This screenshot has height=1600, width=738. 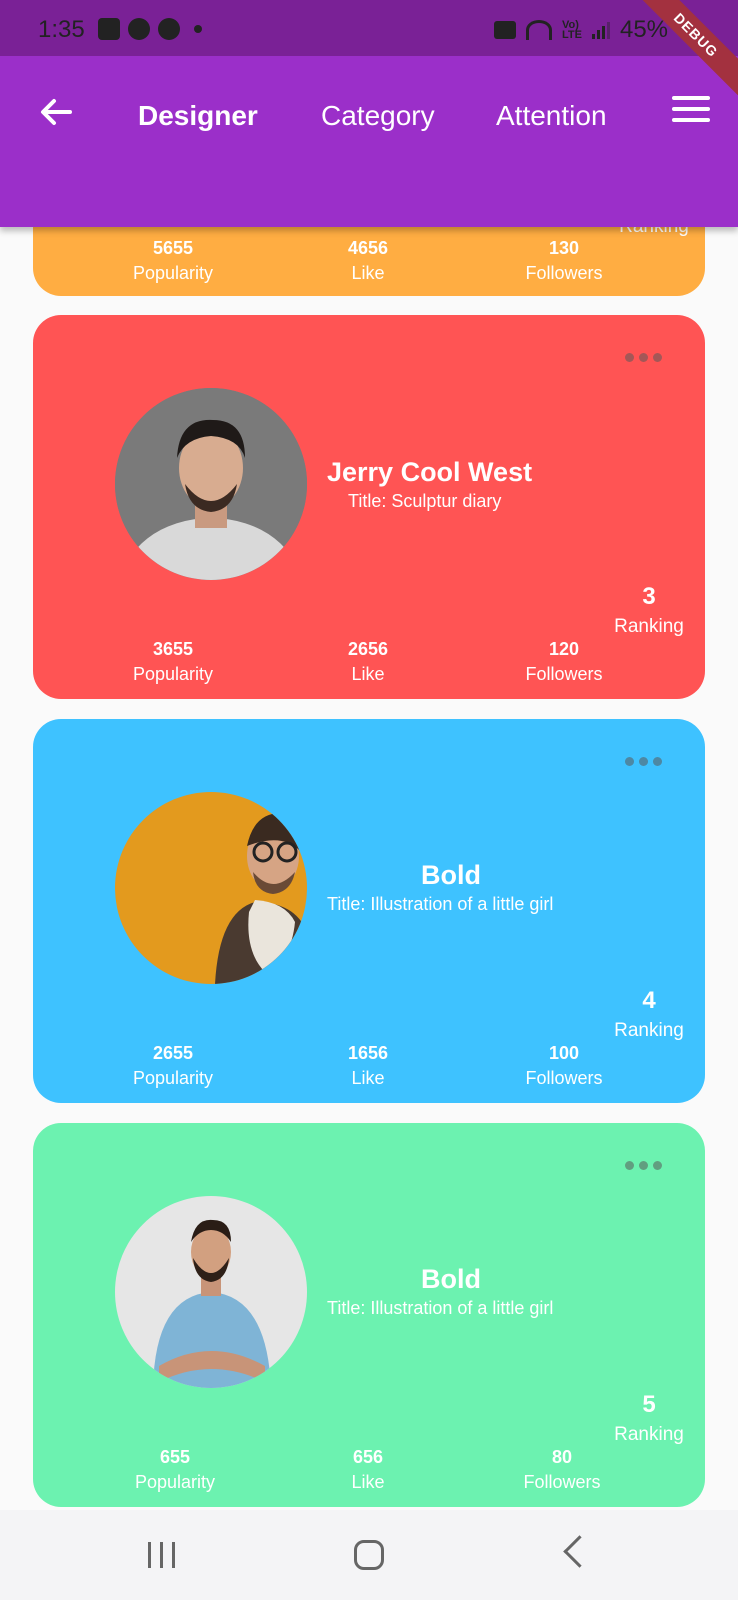 What do you see at coordinates (572, 30) in the screenshot?
I see `volte-icon: Vo) LTE` at bounding box center [572, 30].